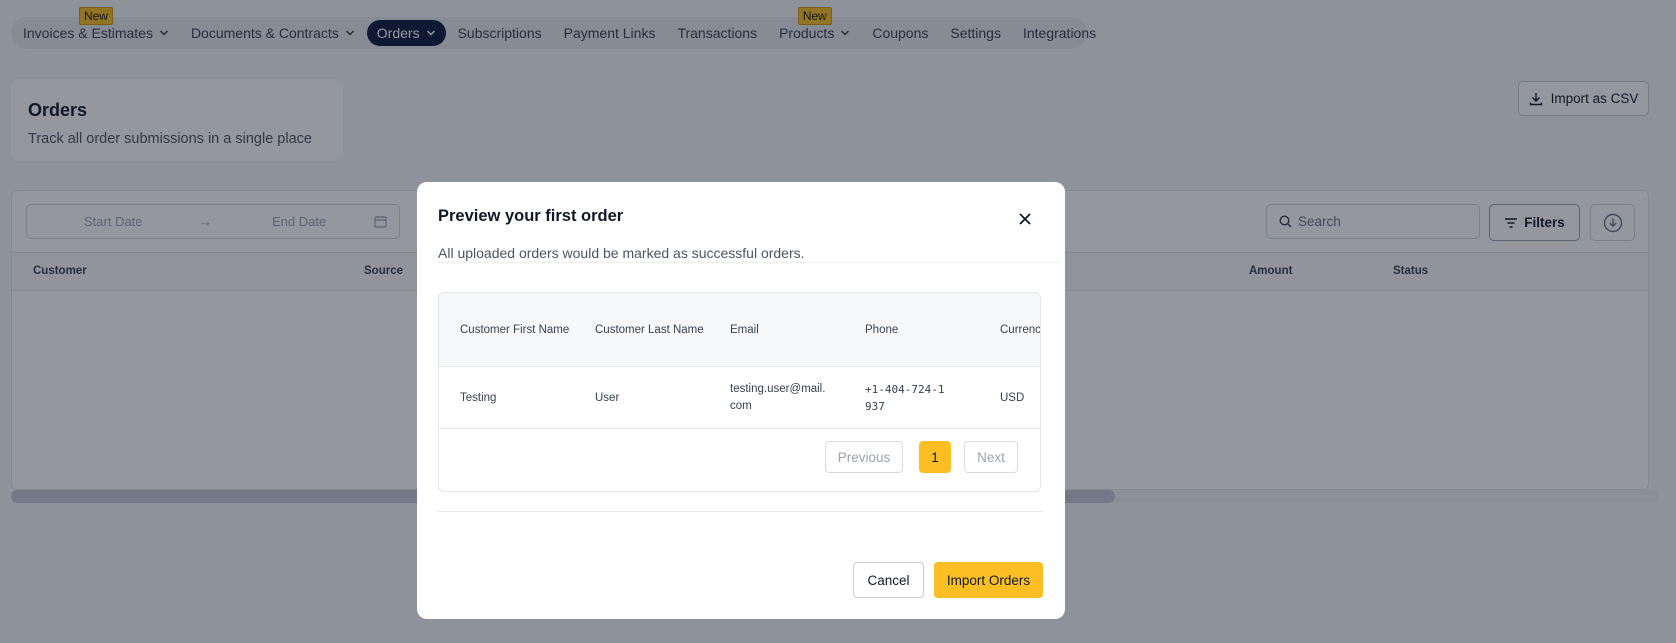 The image size is (1676, 643). I want to click on column-currency: Currenc, so click(1020, 329).